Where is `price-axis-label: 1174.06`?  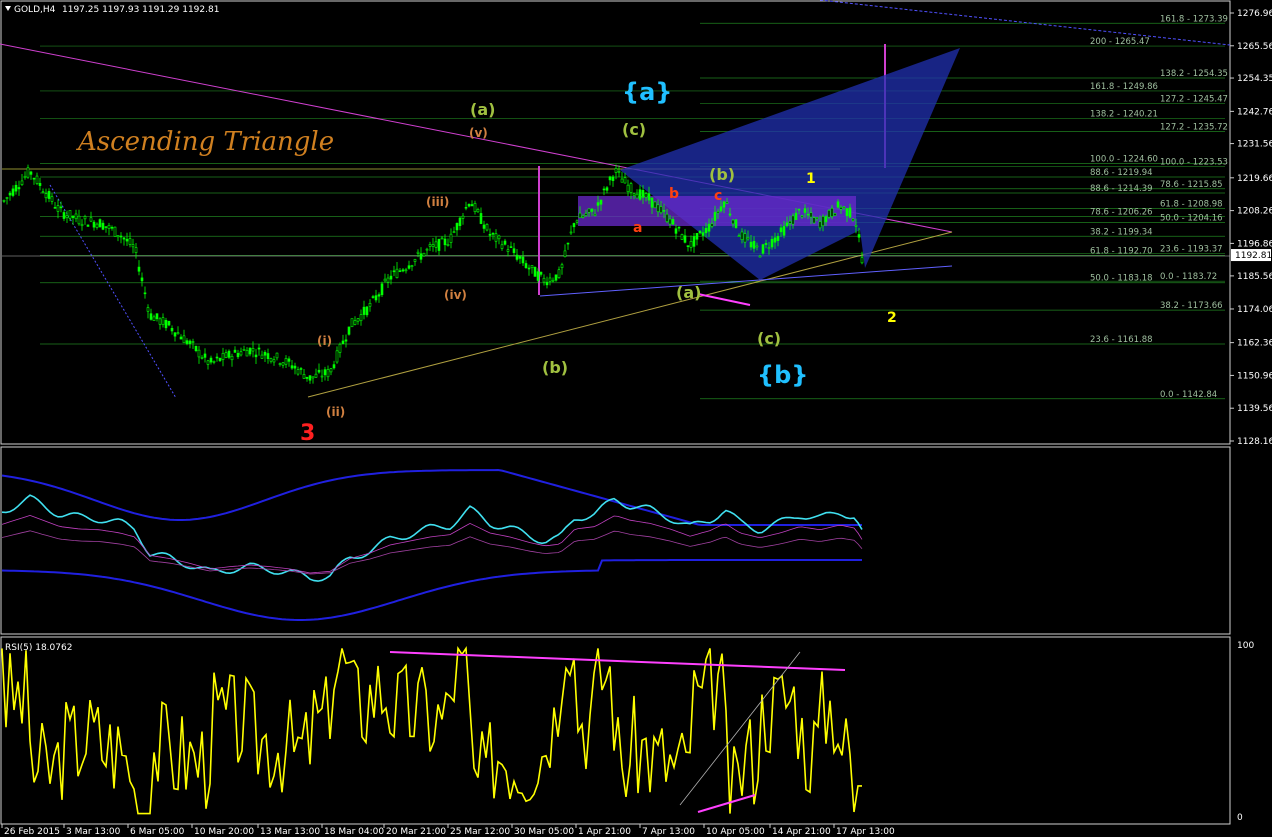
price-axis-label: 1174.06 is located at coordinates (1254, 310).